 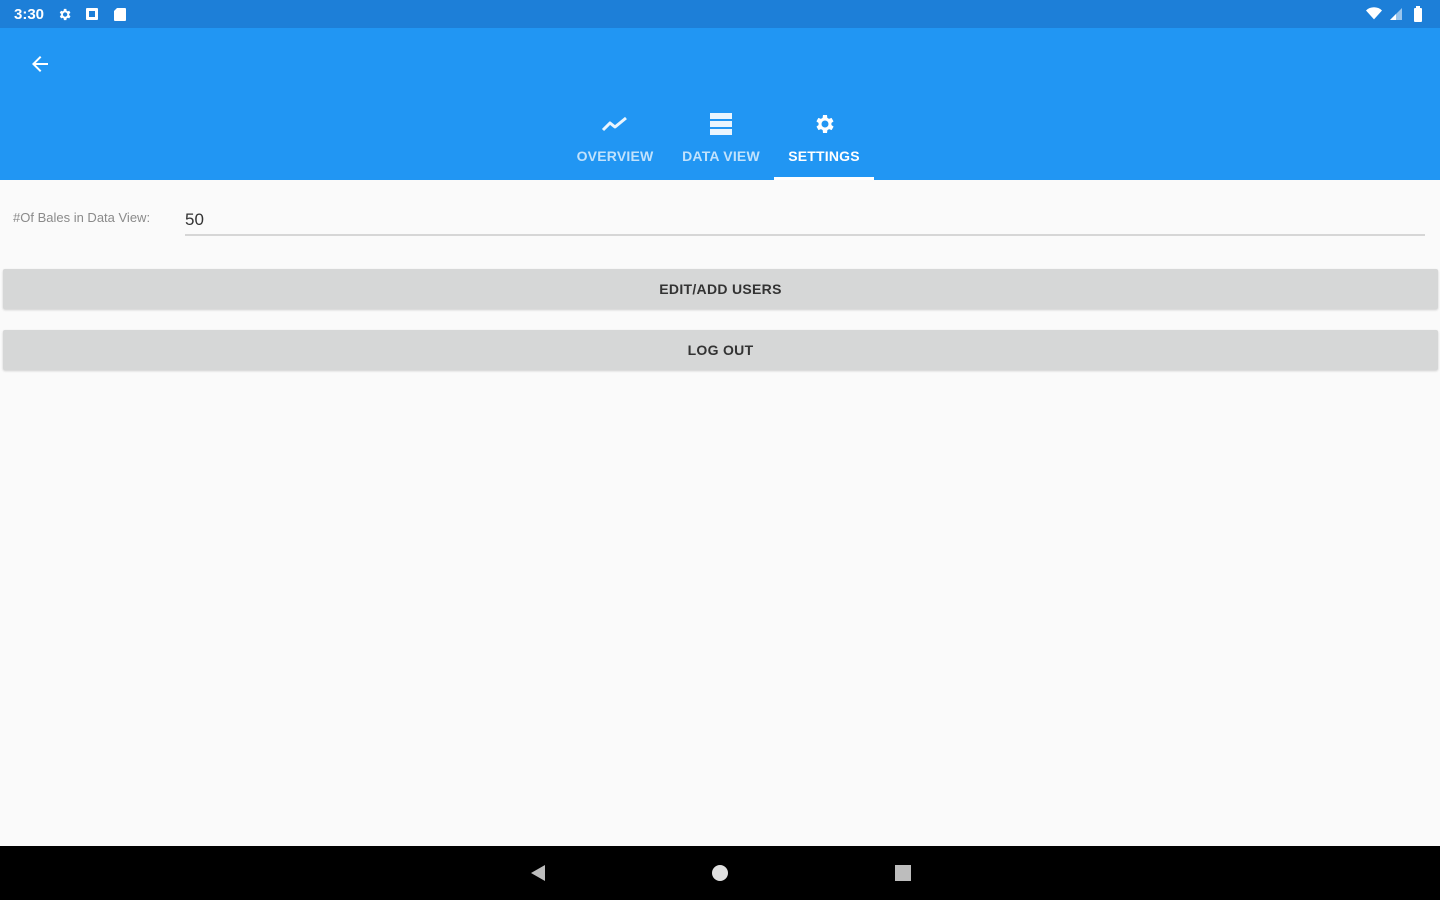 I want to click on tab-overview-label: OVERVIEW, so click(x=615, y=156).